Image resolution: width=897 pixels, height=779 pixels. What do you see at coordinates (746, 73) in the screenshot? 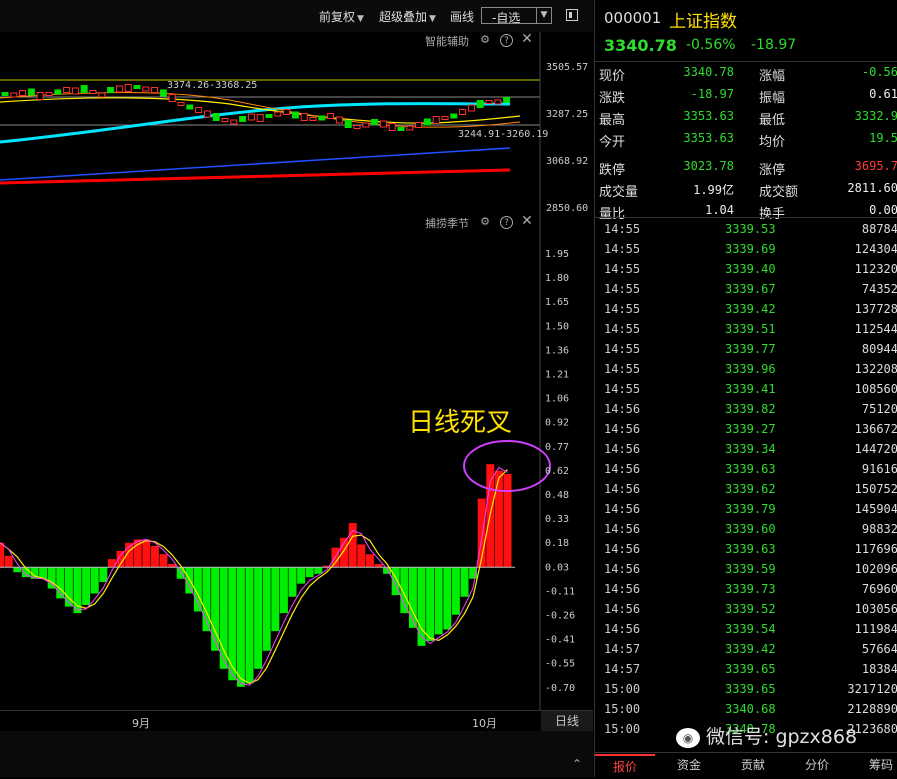
I see `quote-row: 现价 3340.78 涨幅 -0.56` at bounding box center [746, 73].